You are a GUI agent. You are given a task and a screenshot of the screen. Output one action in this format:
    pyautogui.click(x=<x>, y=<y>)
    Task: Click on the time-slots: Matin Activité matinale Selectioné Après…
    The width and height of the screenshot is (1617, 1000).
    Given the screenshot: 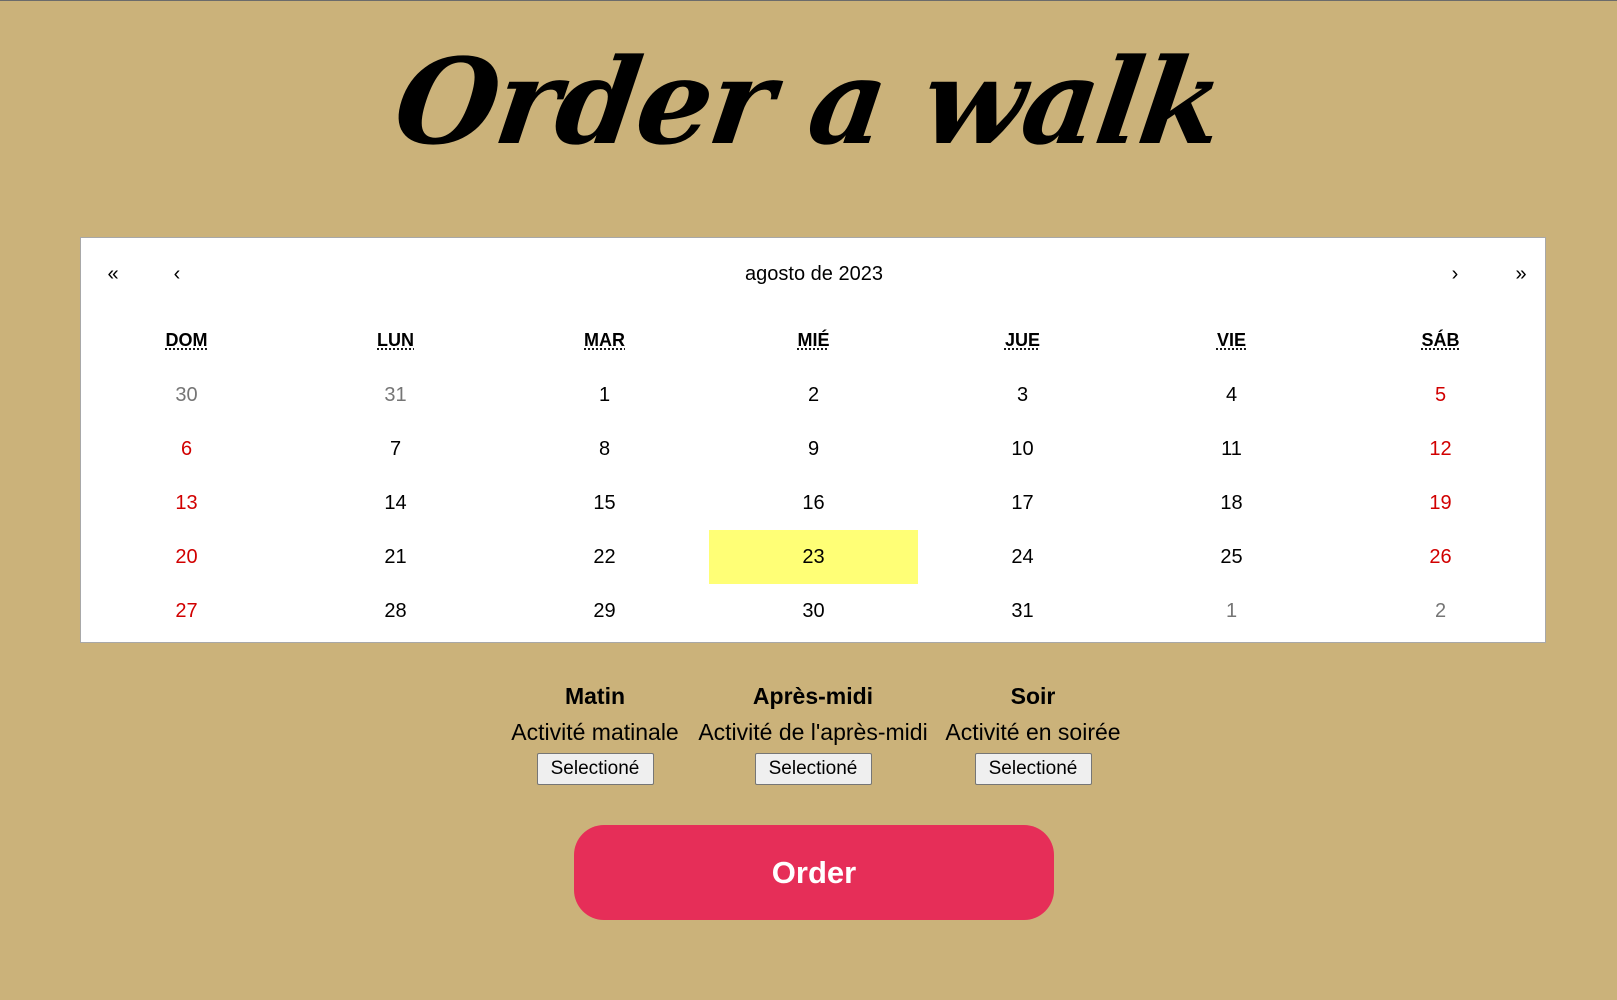 What is the action you would take?
    pyautogui.click(x=816, y=739)
    